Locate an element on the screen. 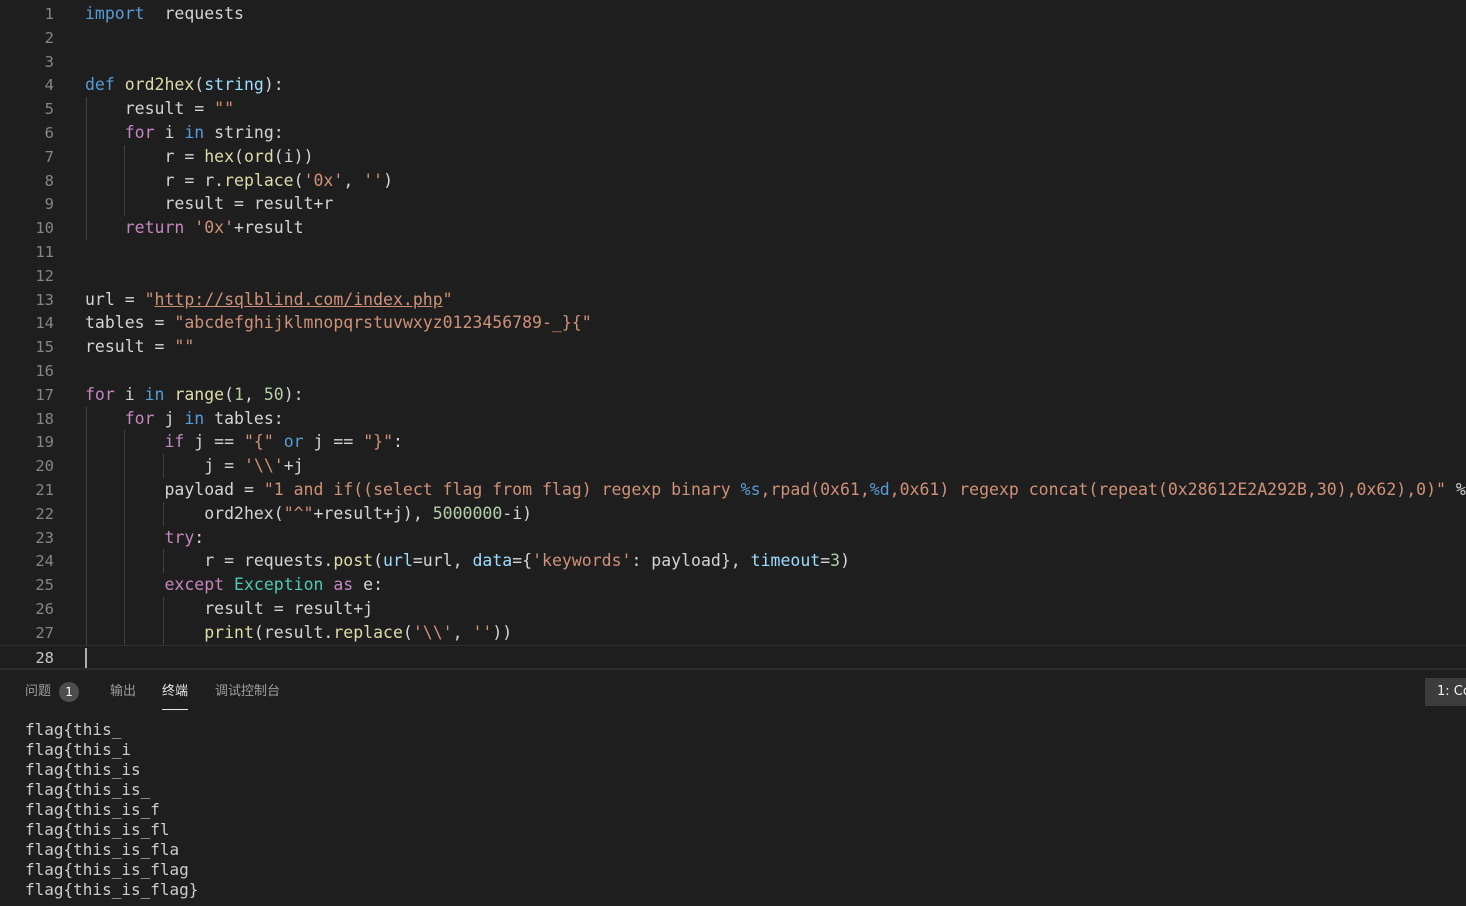 The width and height of the screenshot is (1466, 906). code-line: 28 is located at coordinates (733, 656).